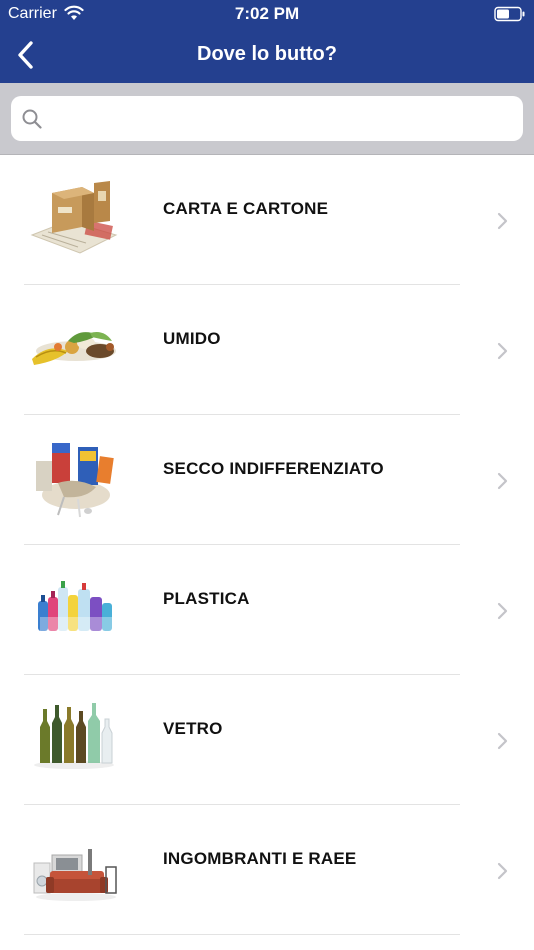  I want to click on app-header: Carrier 7:02 PM Dove lo butto?, so click(267, 41).